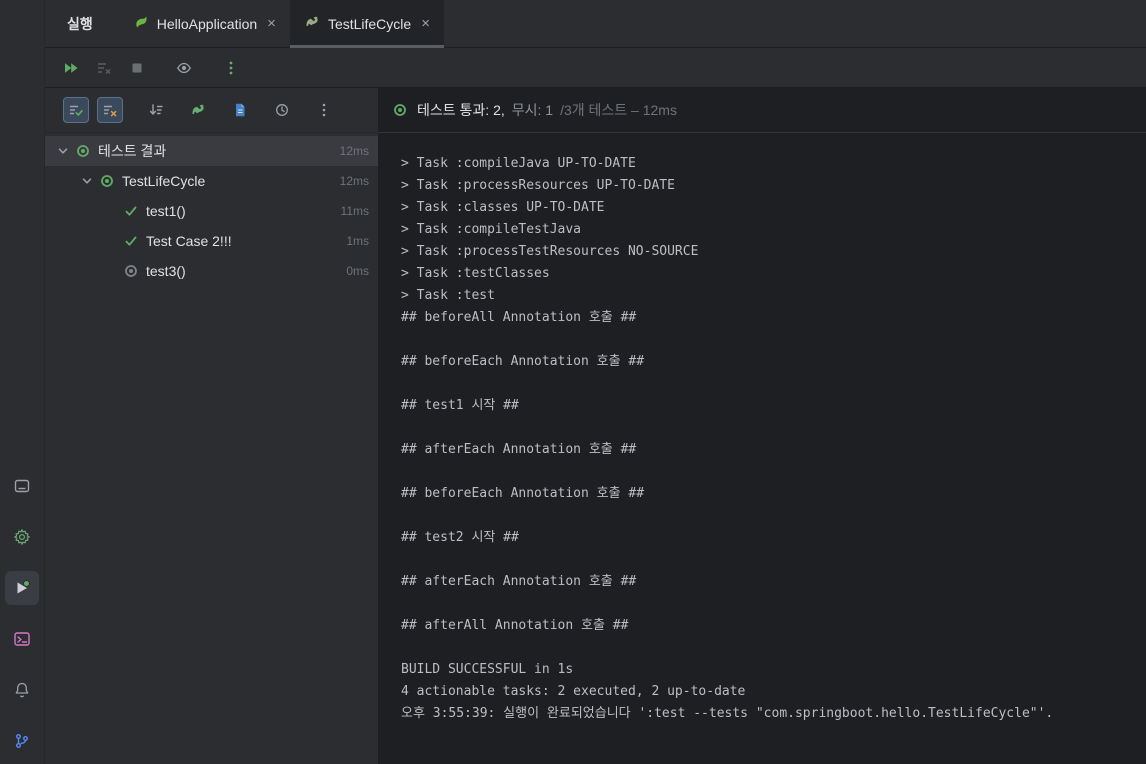 The image size is (1146, 764). I want to click on notifications-bell-icon, so click(22, 690).